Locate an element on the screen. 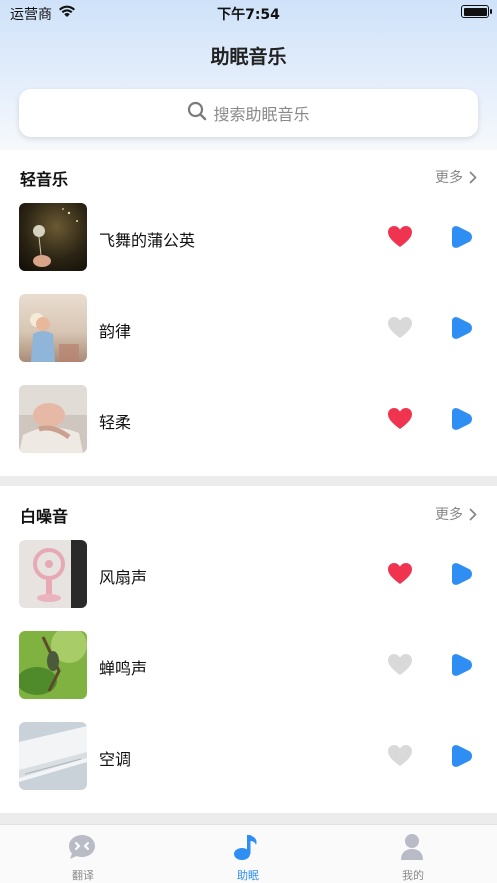 The image size is (497, 883). tab-profile: 我的 is located at coordinates (413, 854).